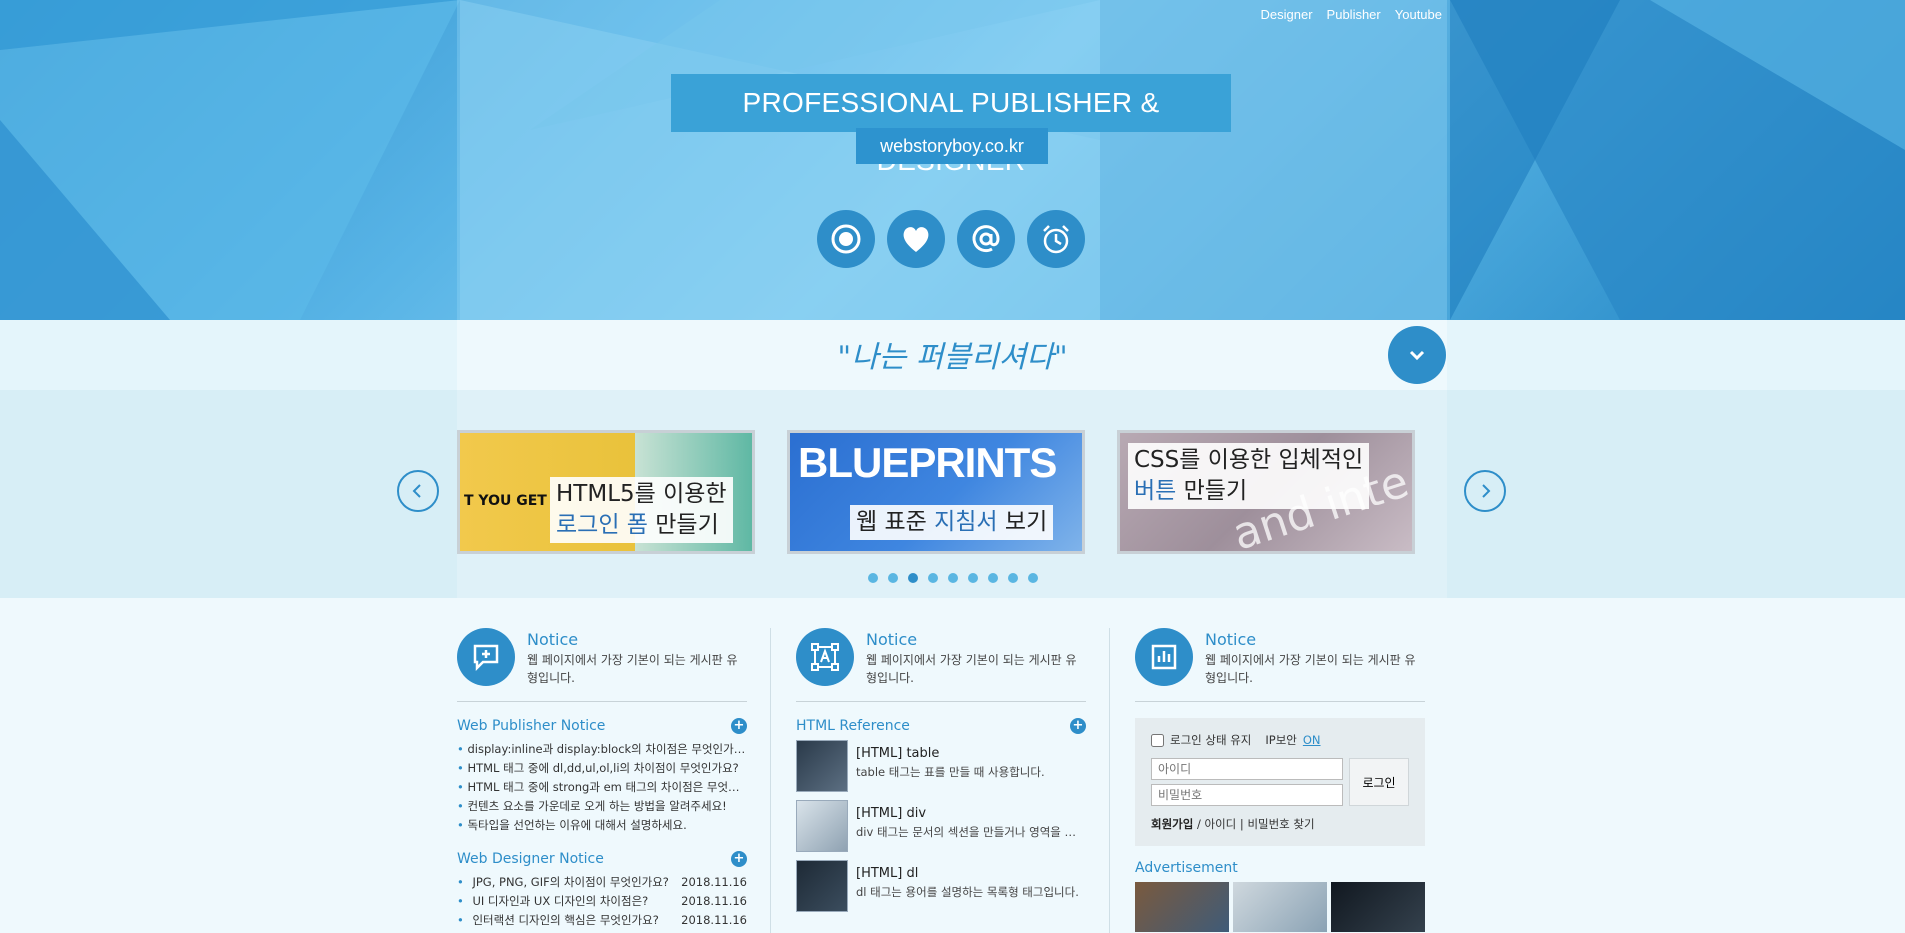 The height and width of the screenshot is (933, 1905). What do you see at coordinates (936, 492) in the screenshot?
I see `slide-blueprints: BLUEPRINTS 웹 표준 지침서 보기` at bounding box center [936, 492].